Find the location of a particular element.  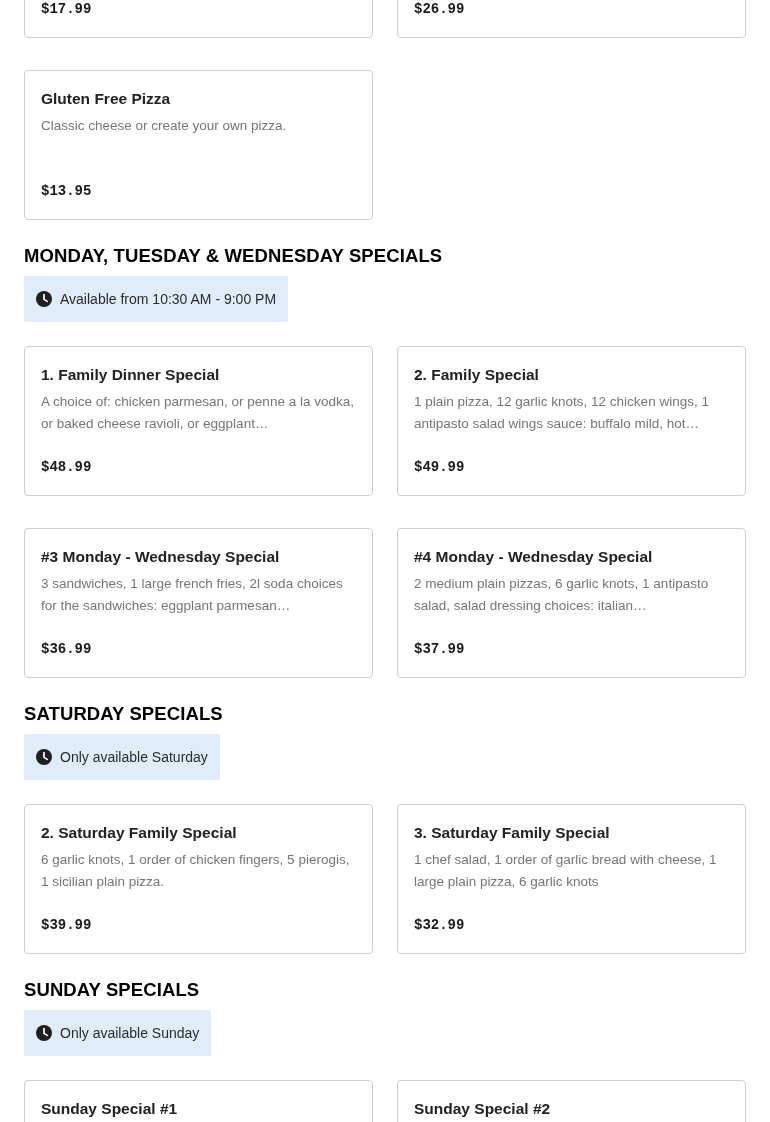

item-price: $32.99 is located at coordinates (439, 925).